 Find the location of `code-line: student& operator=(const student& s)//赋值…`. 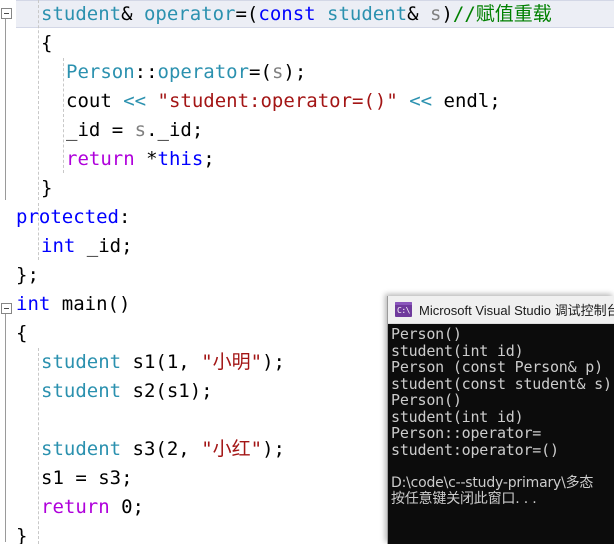

code-line: student& operator=(const student& s)//赋值… is located at coordinates (307, 14).